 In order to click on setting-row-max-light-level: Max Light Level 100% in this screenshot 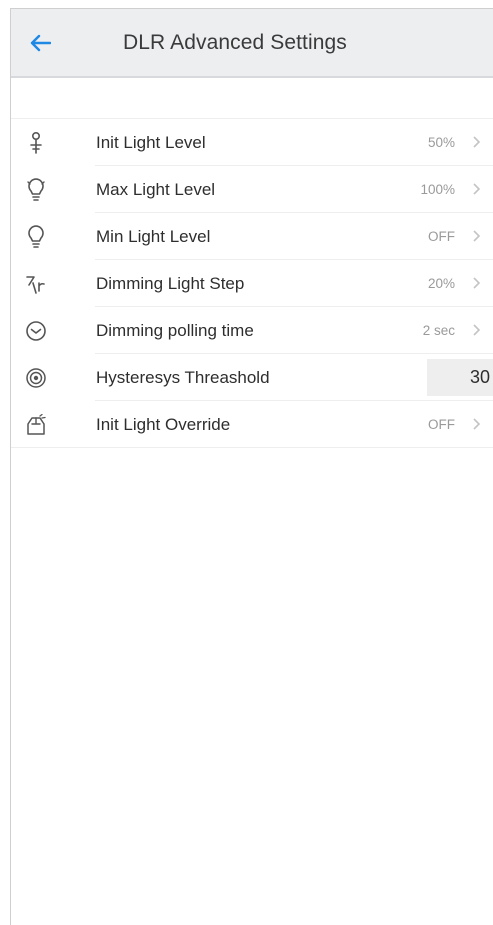, I will do `click(252, 189)`.